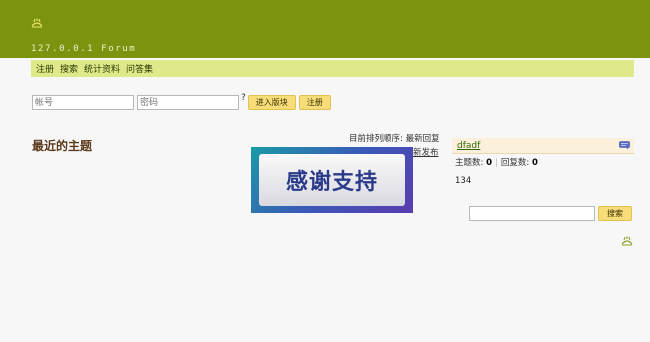  Describe the element at coordinates (463, 181) in the screenshot. I see `board-number: 134` at that location.